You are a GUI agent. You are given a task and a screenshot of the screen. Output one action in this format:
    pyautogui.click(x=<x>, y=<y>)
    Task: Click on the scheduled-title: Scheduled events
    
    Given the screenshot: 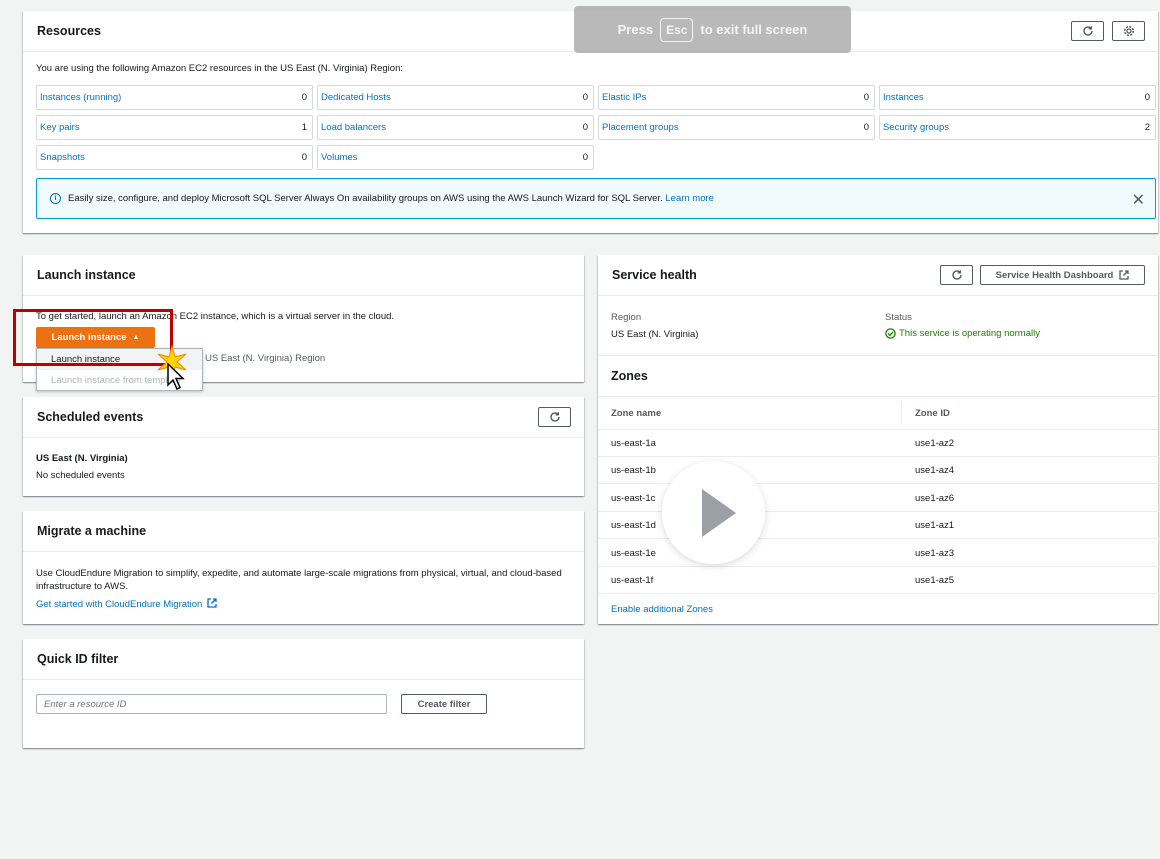 What is the action you would take?
    pyautogui.click(x=90, y=417)
    